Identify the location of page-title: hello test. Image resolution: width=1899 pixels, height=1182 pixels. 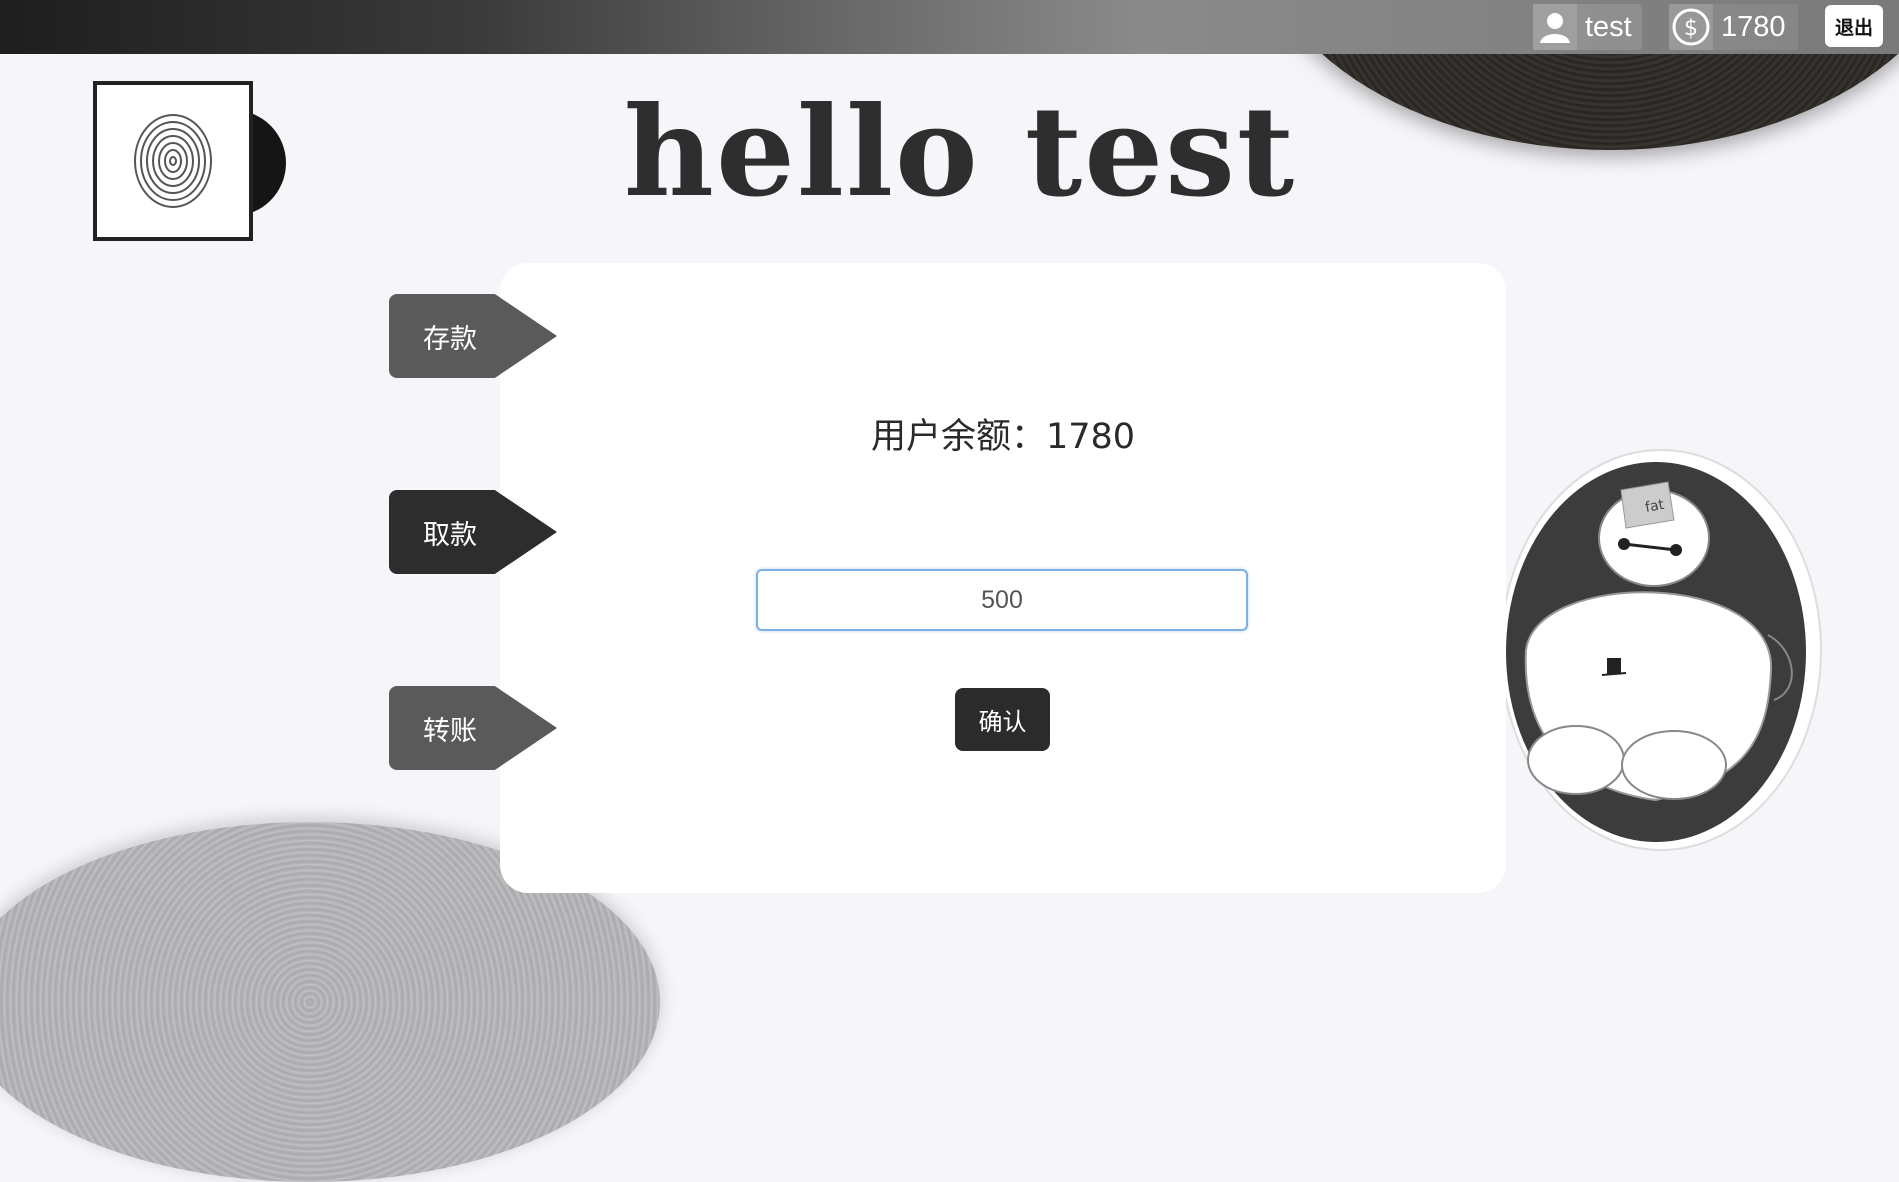
(960, 152).